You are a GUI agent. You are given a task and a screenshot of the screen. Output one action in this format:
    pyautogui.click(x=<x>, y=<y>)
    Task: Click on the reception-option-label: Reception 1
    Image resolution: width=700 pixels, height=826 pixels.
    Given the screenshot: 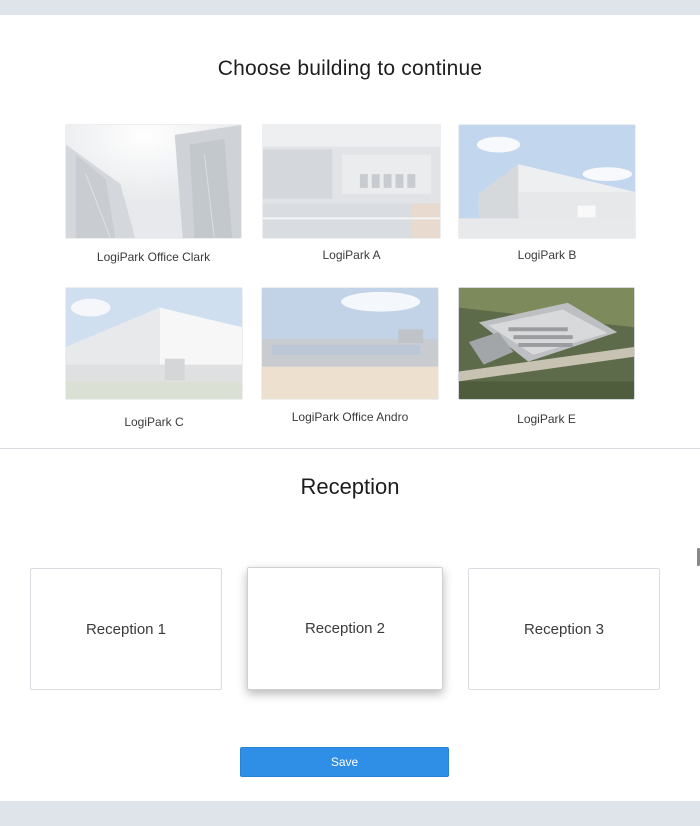 What is the action you would take?
    pyautogui.click(x=126, y=629)
    